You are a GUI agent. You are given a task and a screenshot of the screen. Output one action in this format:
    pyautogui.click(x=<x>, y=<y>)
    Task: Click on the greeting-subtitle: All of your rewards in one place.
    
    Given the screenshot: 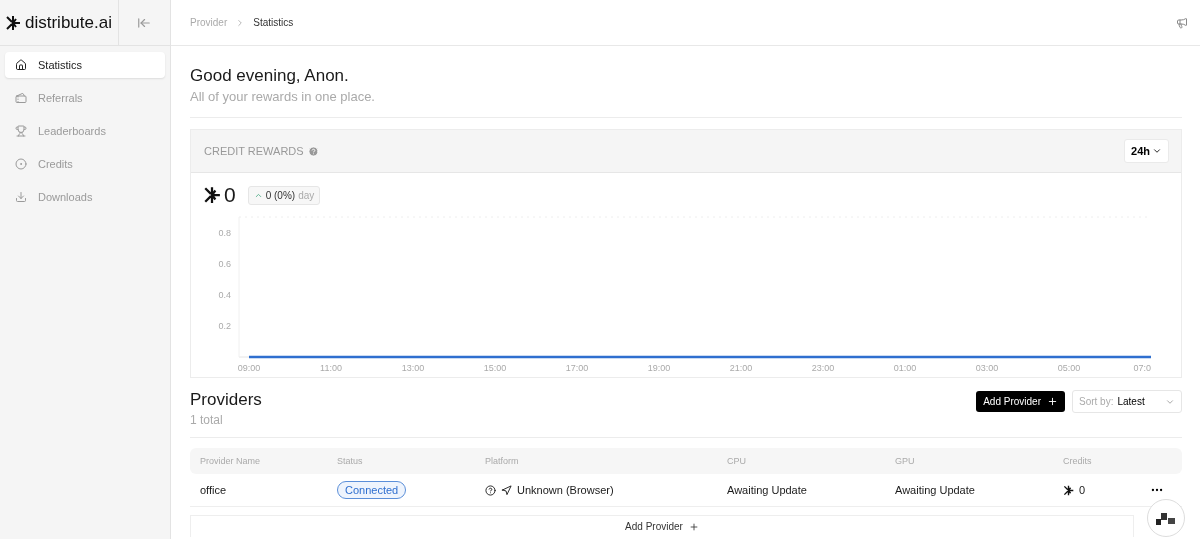 What is the action you would take?
    pyautogui.click(x=283, y=96)
    